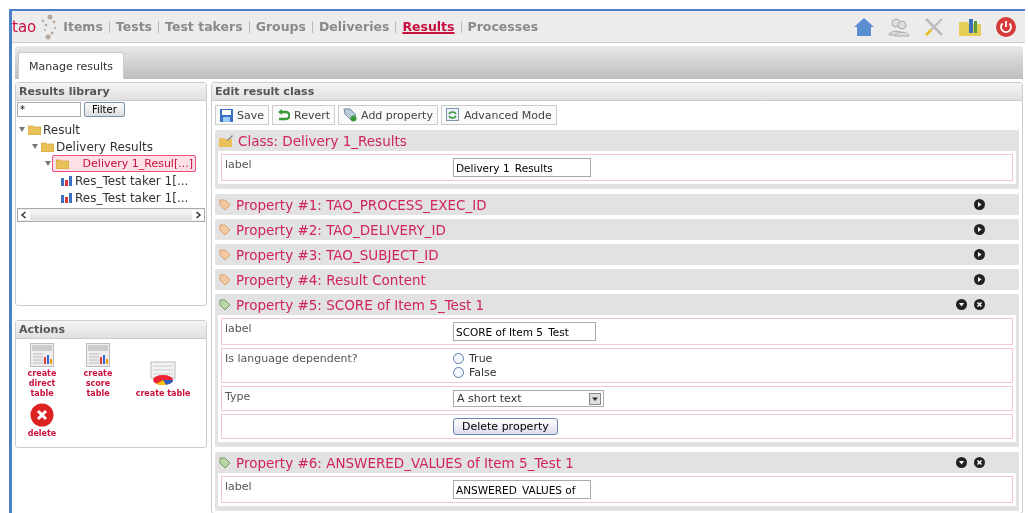 This screenshot has width=1028, height=513. I want to click on home-icon, so click(864, 26).